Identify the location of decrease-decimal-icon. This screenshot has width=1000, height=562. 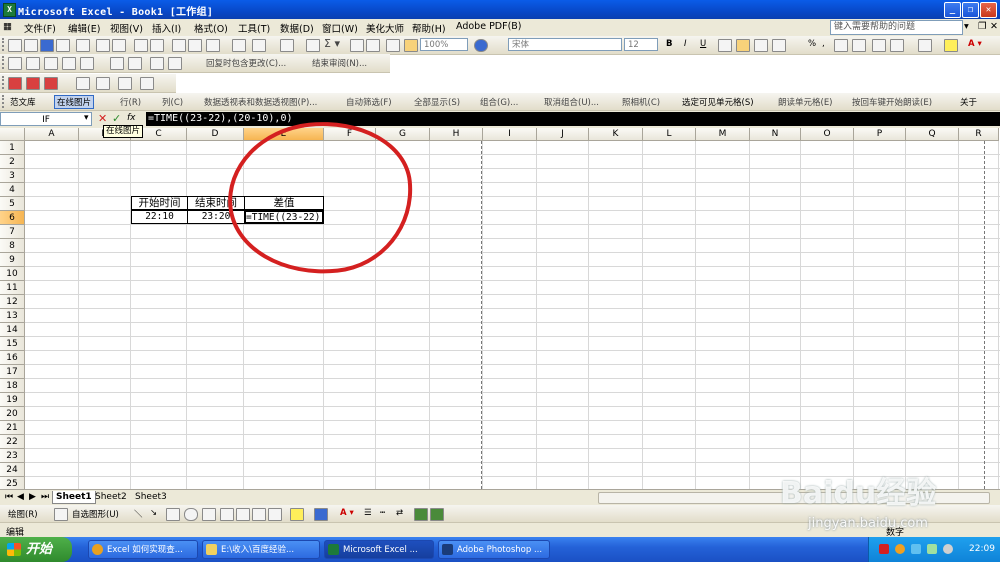
(859, 45).